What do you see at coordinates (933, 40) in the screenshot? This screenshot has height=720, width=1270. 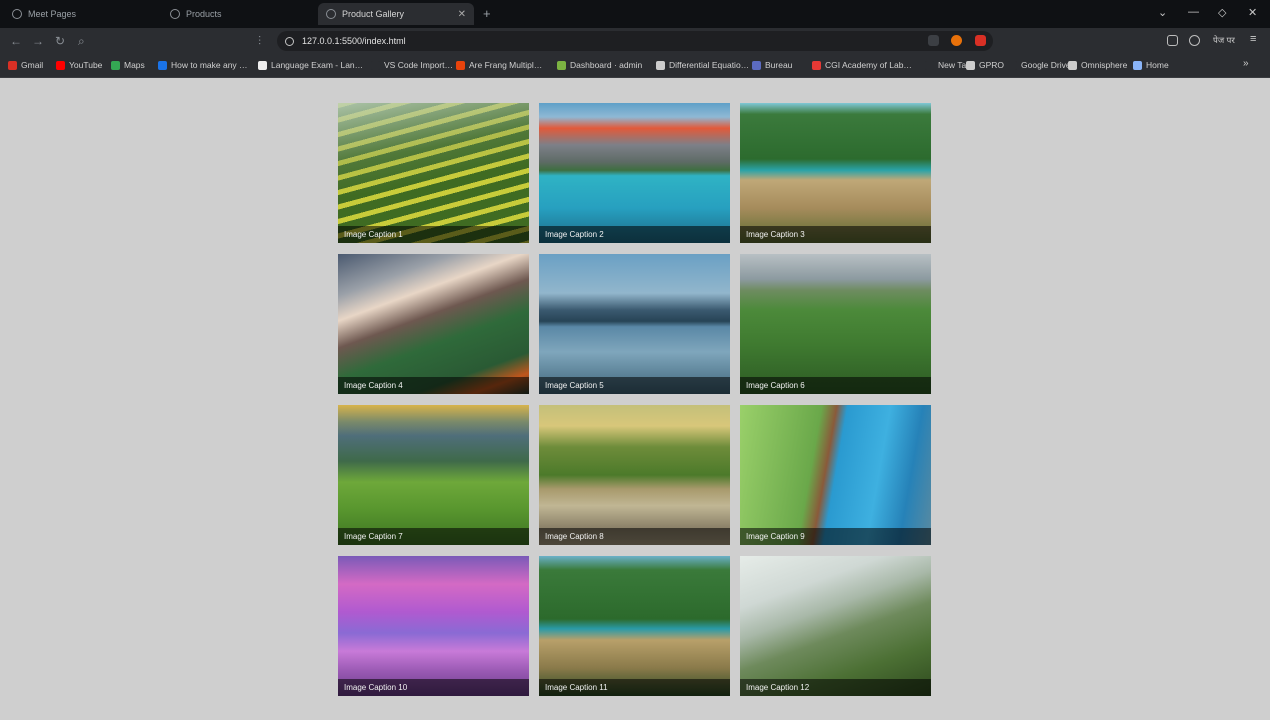 I see `share-icon` at bounding box center [933, 40].